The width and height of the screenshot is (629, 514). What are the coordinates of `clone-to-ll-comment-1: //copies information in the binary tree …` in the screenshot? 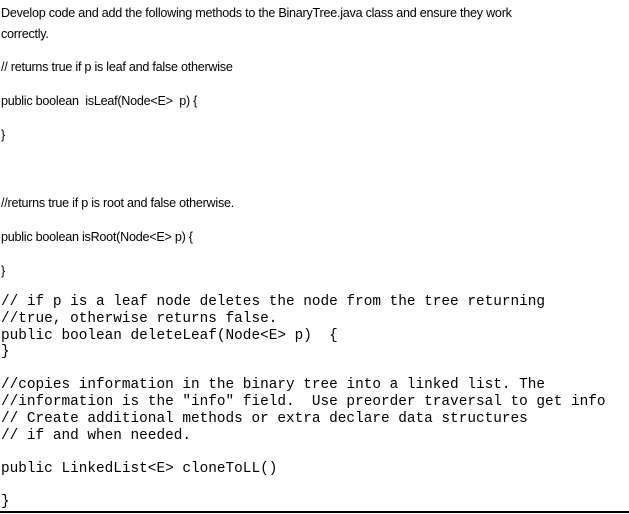 It's located at (273, 385).